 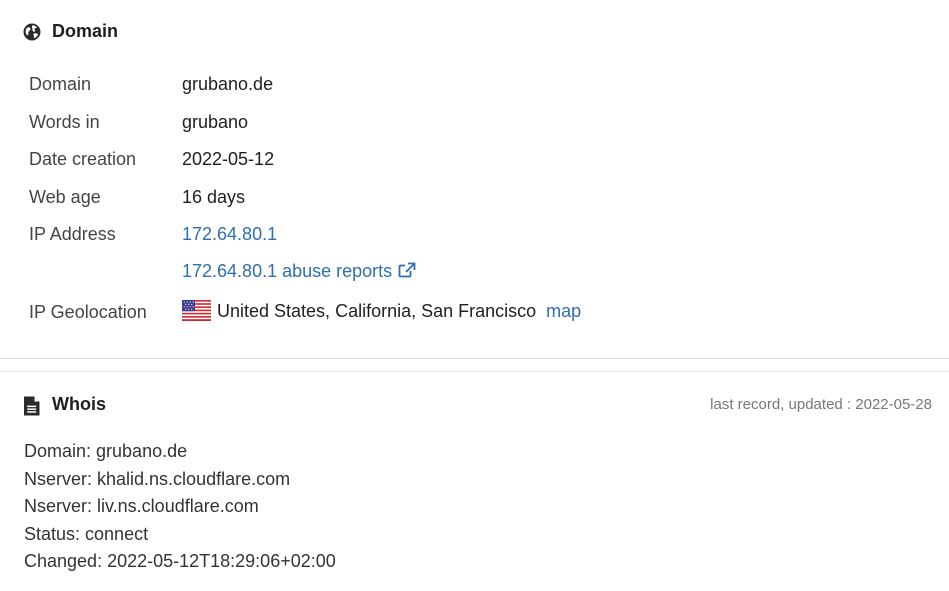 What do you see at coordinates (228, 159) in the screenshot?
I see `date-creation-value: 2022-05-12` at bounding box center [228, 159].